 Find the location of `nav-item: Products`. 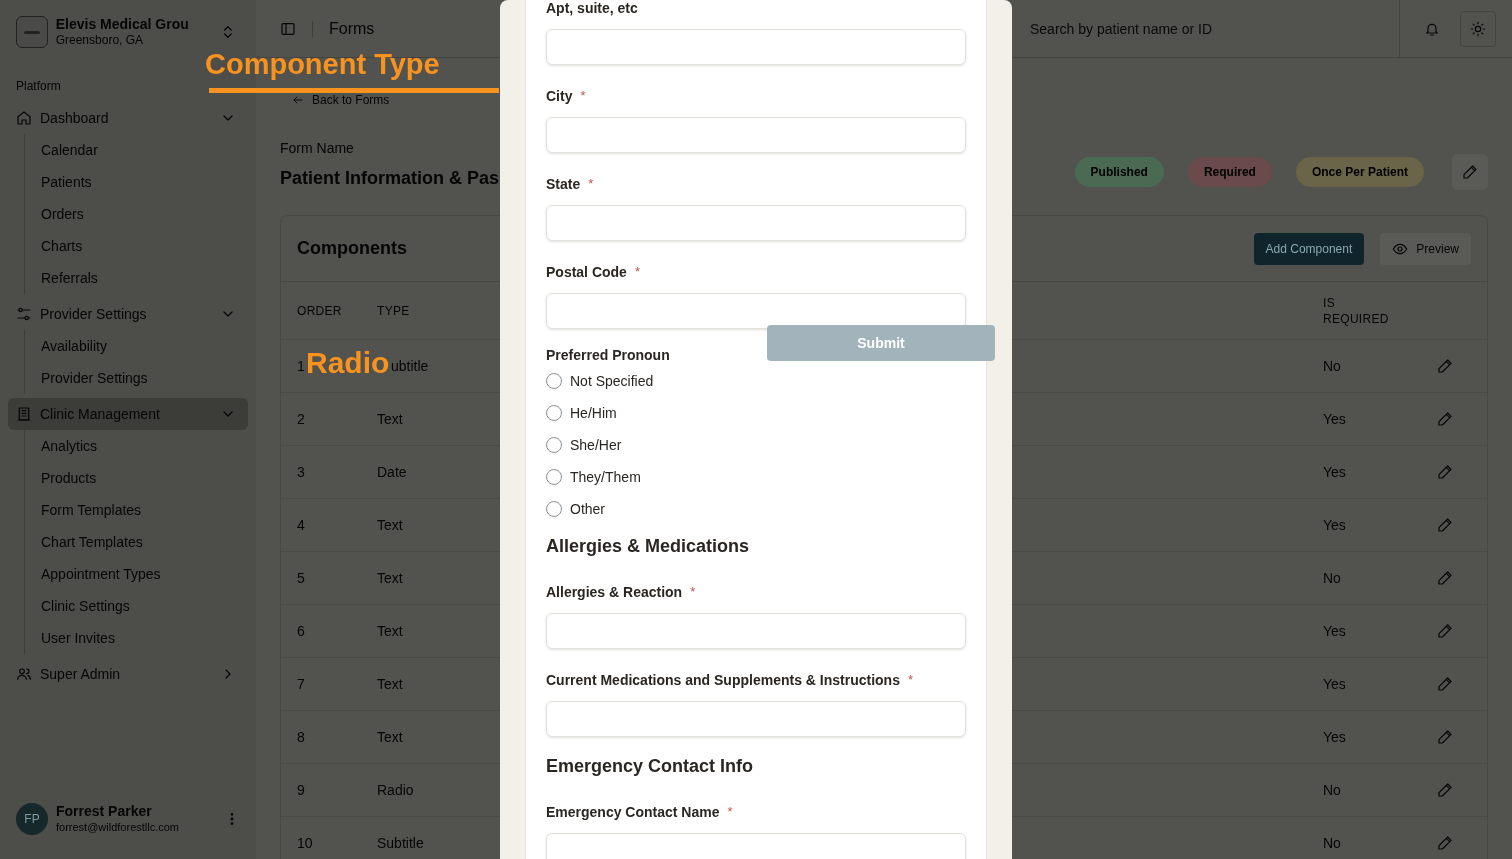

nav-item: Products is located at coordinates (69, 478).